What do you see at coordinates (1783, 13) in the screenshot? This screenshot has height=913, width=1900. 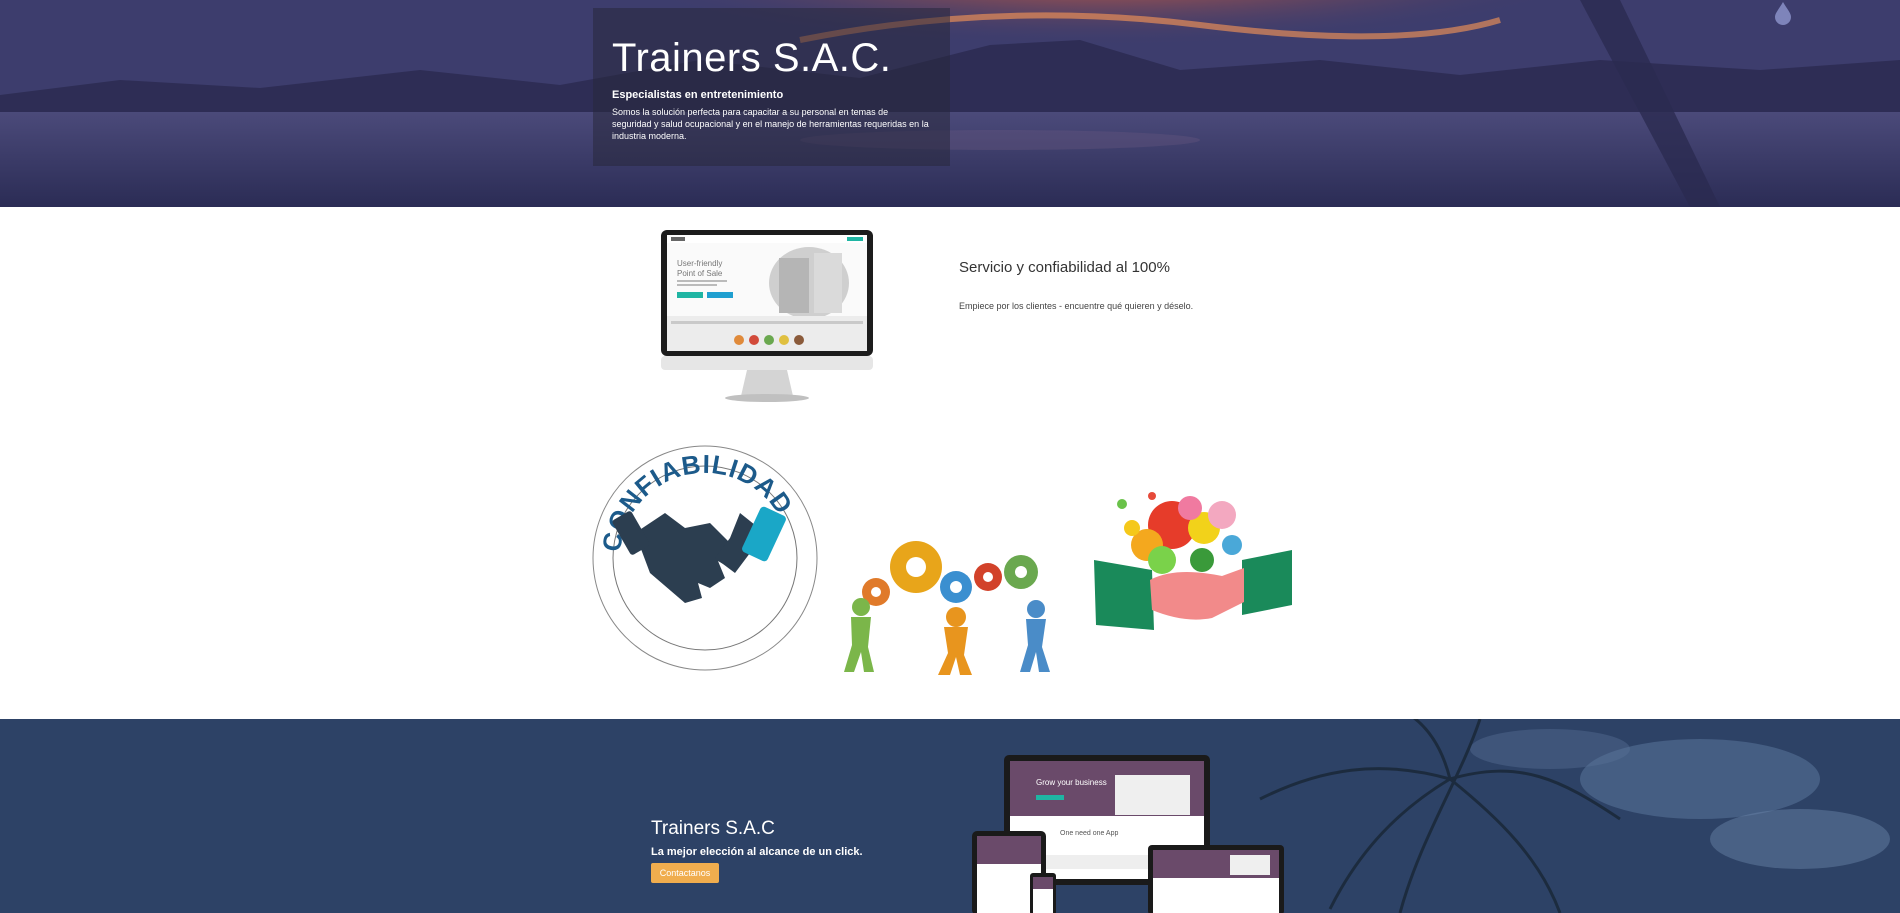 I see `drop-icon` at bounding box center [1783, 13].